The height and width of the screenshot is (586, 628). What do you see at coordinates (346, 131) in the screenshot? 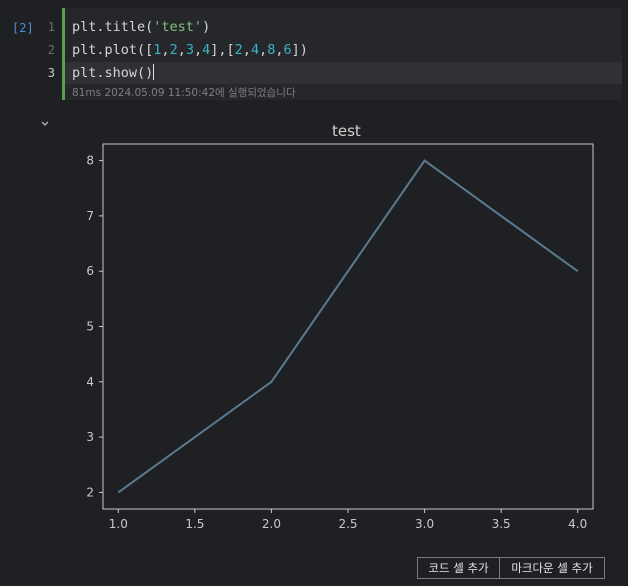
I see `chart-title: test` at bounding box center [346, 131].